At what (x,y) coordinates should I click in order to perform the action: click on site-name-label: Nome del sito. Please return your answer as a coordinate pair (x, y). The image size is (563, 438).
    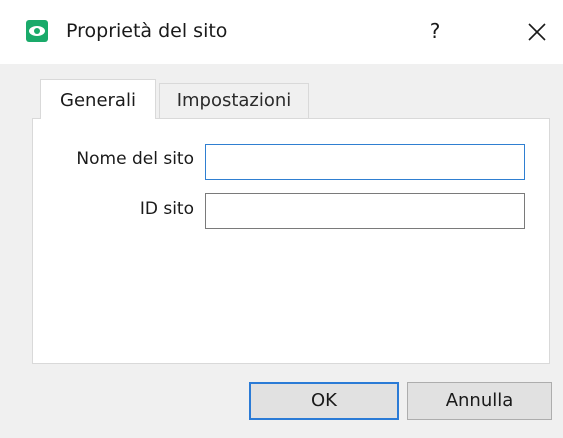
    Looking at the image, I should click on (135, 159).